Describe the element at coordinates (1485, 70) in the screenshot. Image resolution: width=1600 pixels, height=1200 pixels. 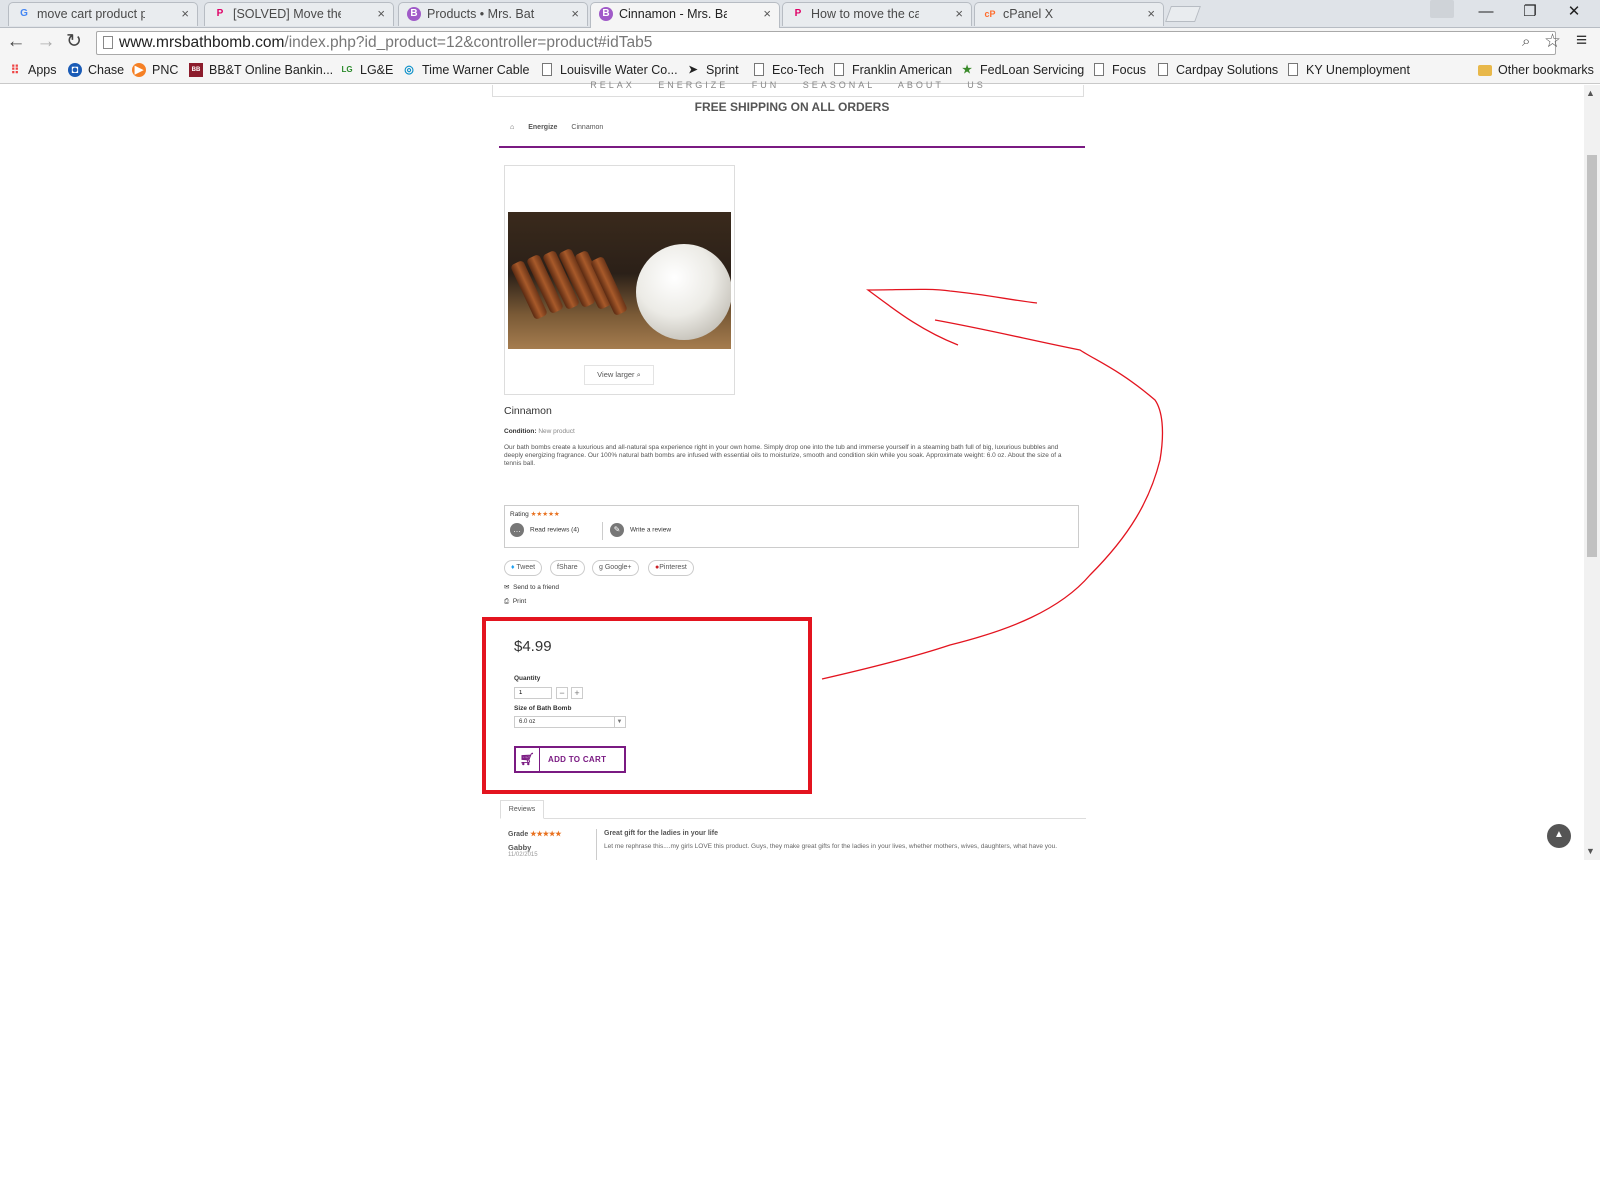
I see `folder-icon` at that location.